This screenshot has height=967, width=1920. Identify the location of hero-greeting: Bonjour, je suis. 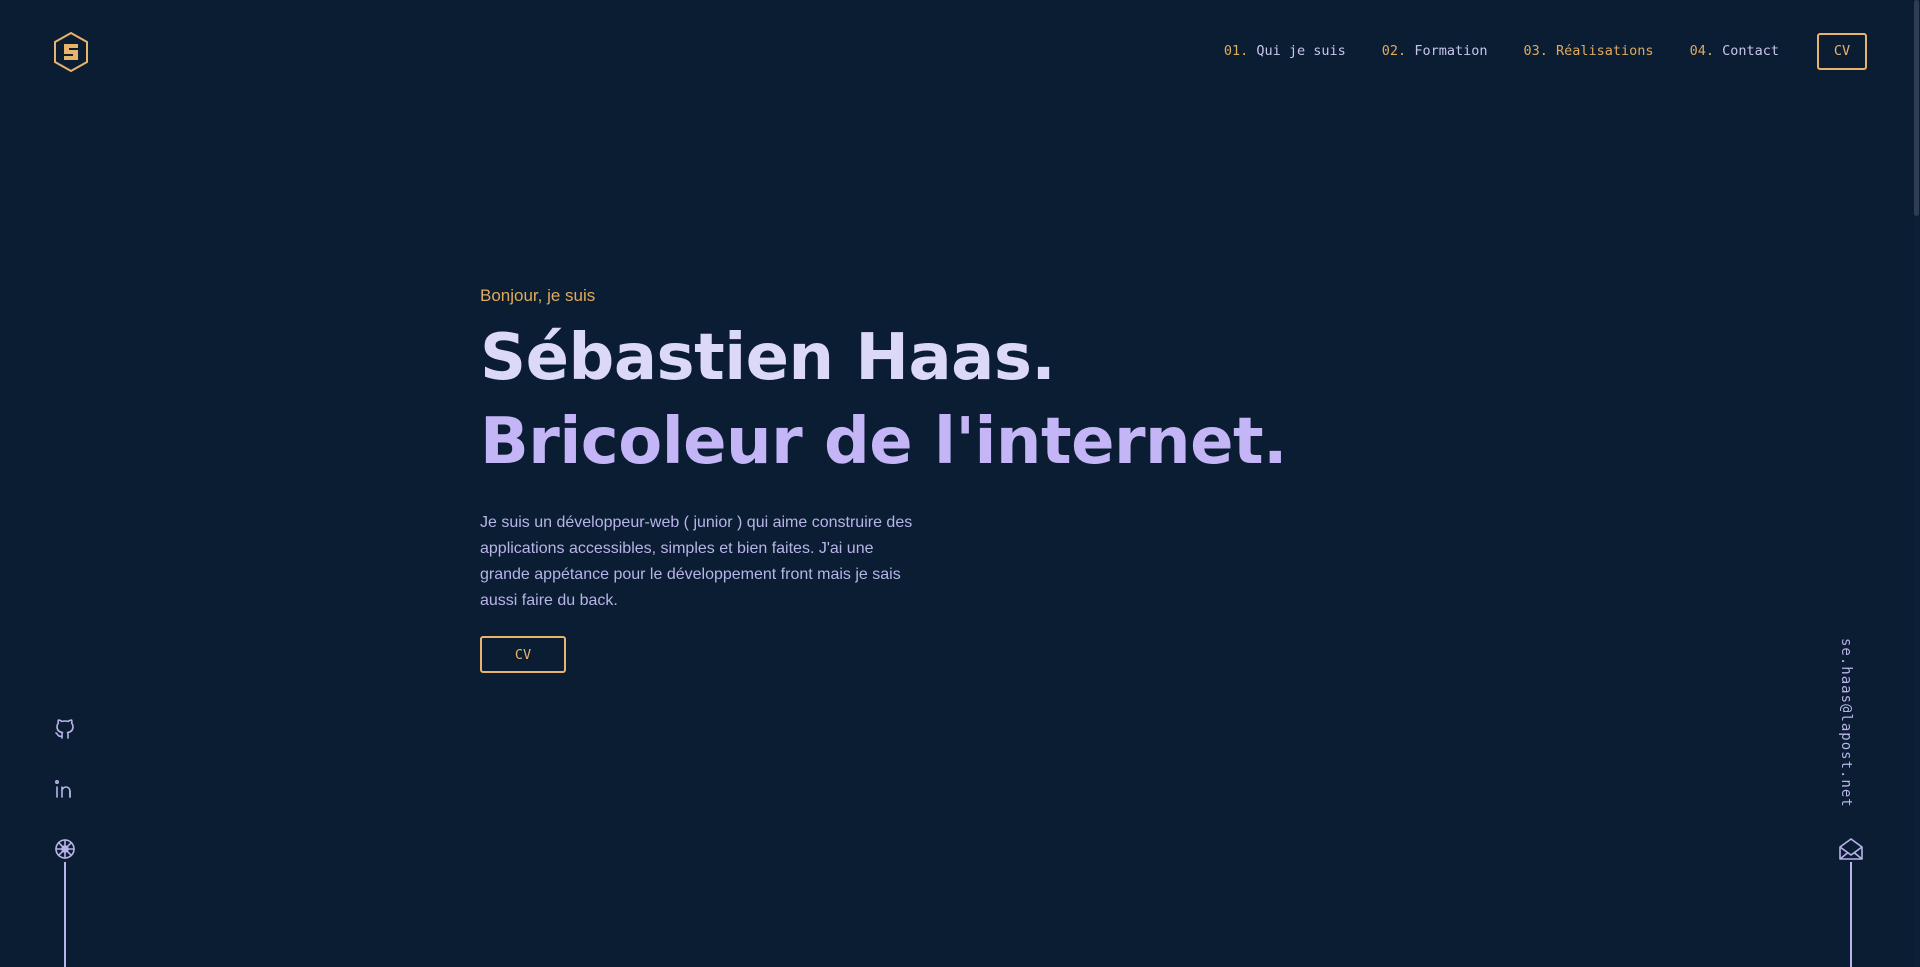
(538, 295).